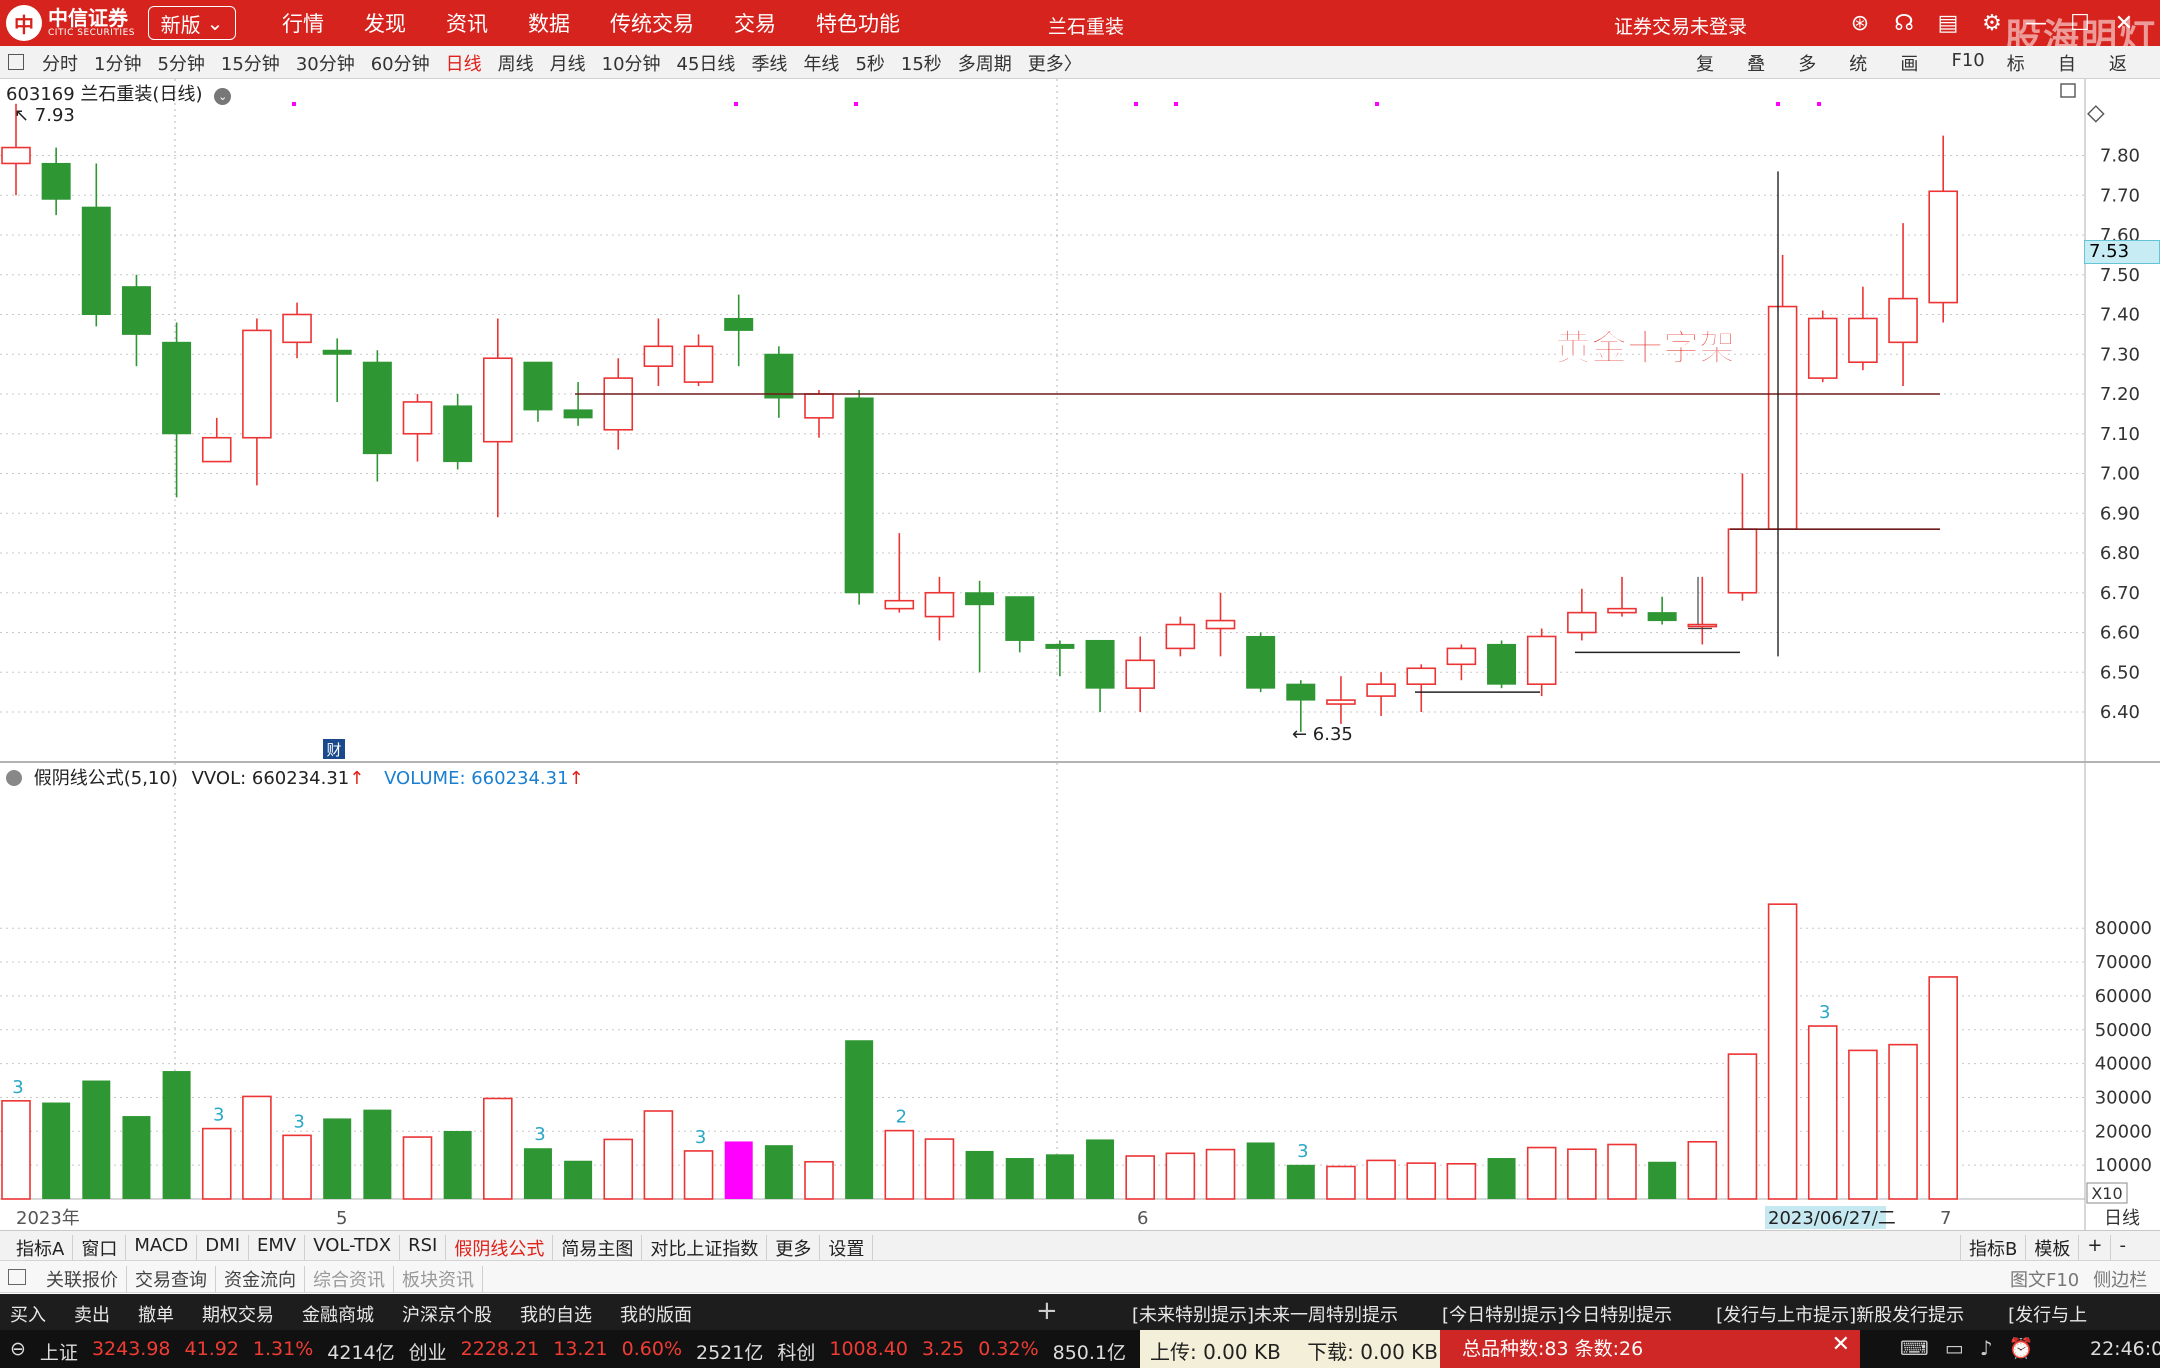  Describe the element at coordinates (1557, 1314) in the screenshot. I see `news-item-1: [今日特别提示]今日特别提示` at that location.